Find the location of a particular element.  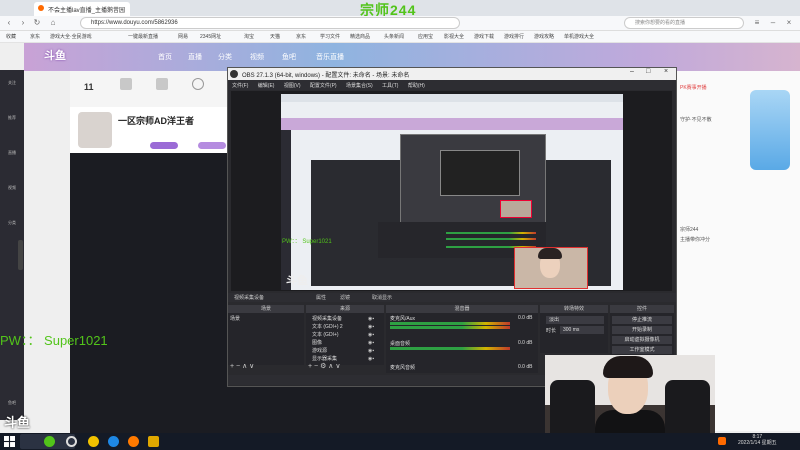

bookmark-item: 精选商品 is located at coordinates (360, 36).